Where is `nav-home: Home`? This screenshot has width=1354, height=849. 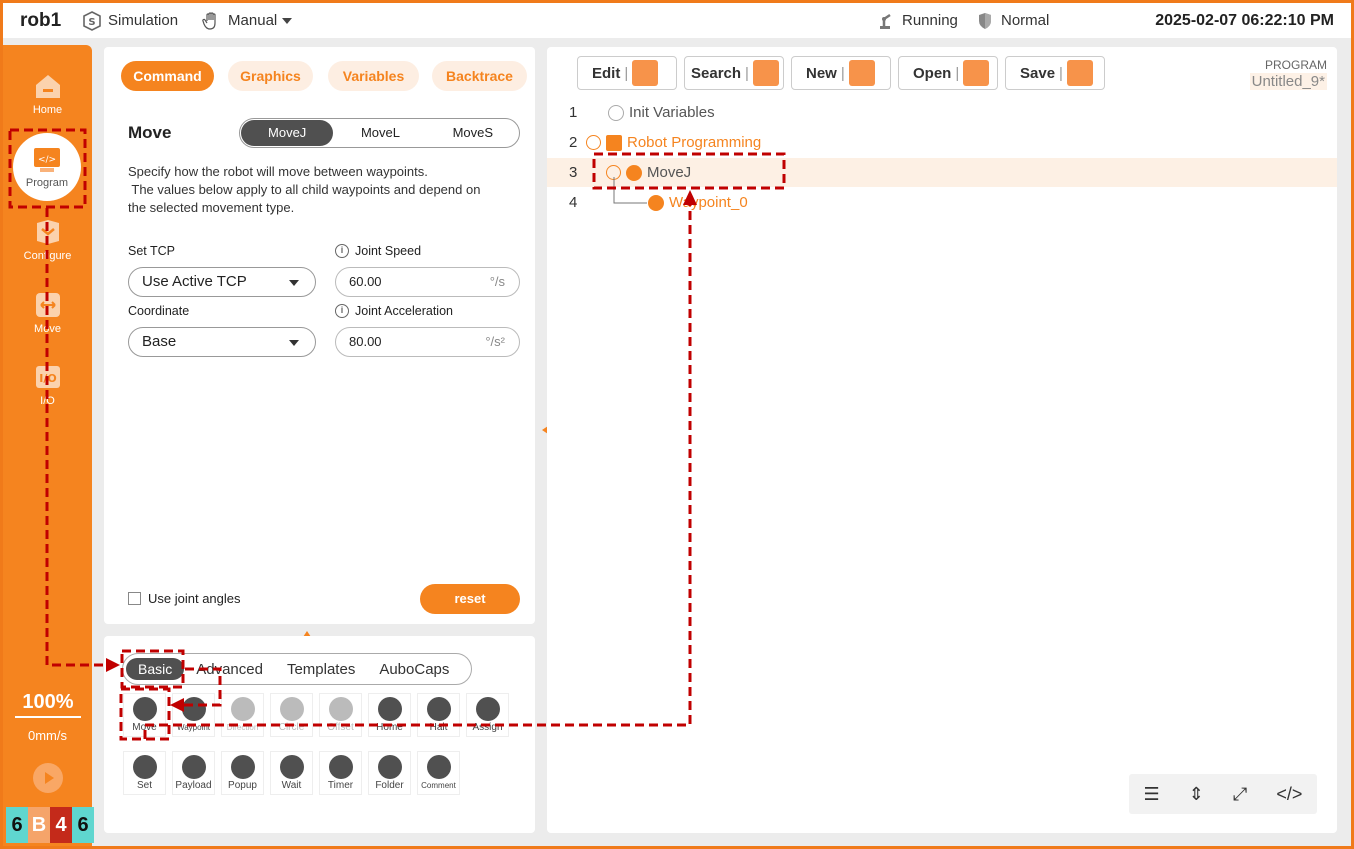 nav-home: Home is located at coordinates (47, 93).